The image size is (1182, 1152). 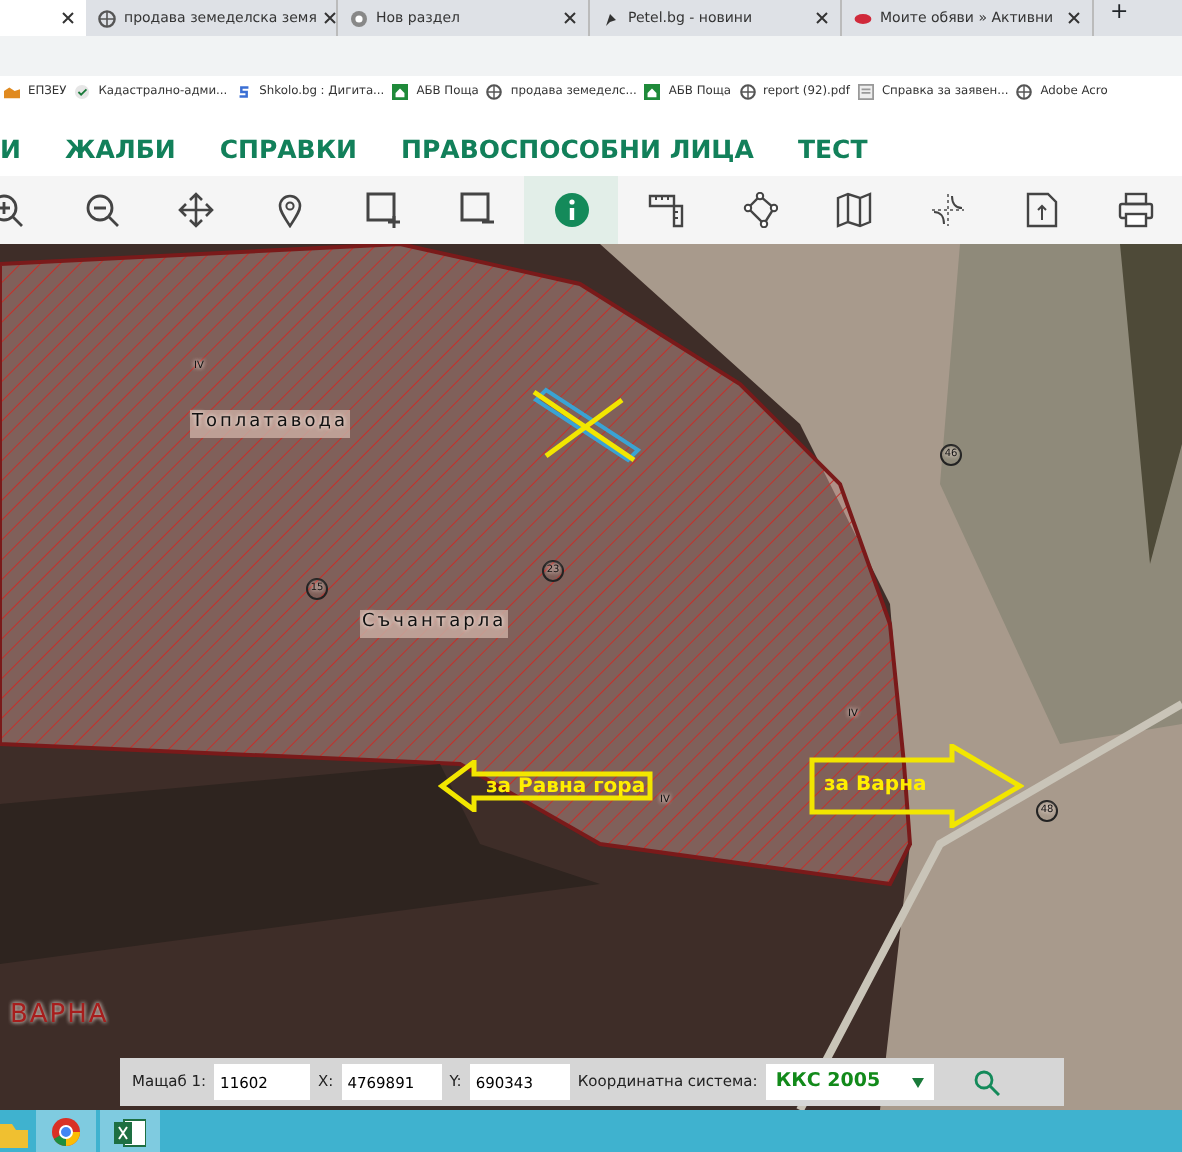 I want to click on arrow-label: за Равна гора, so click(x=566, y=788).